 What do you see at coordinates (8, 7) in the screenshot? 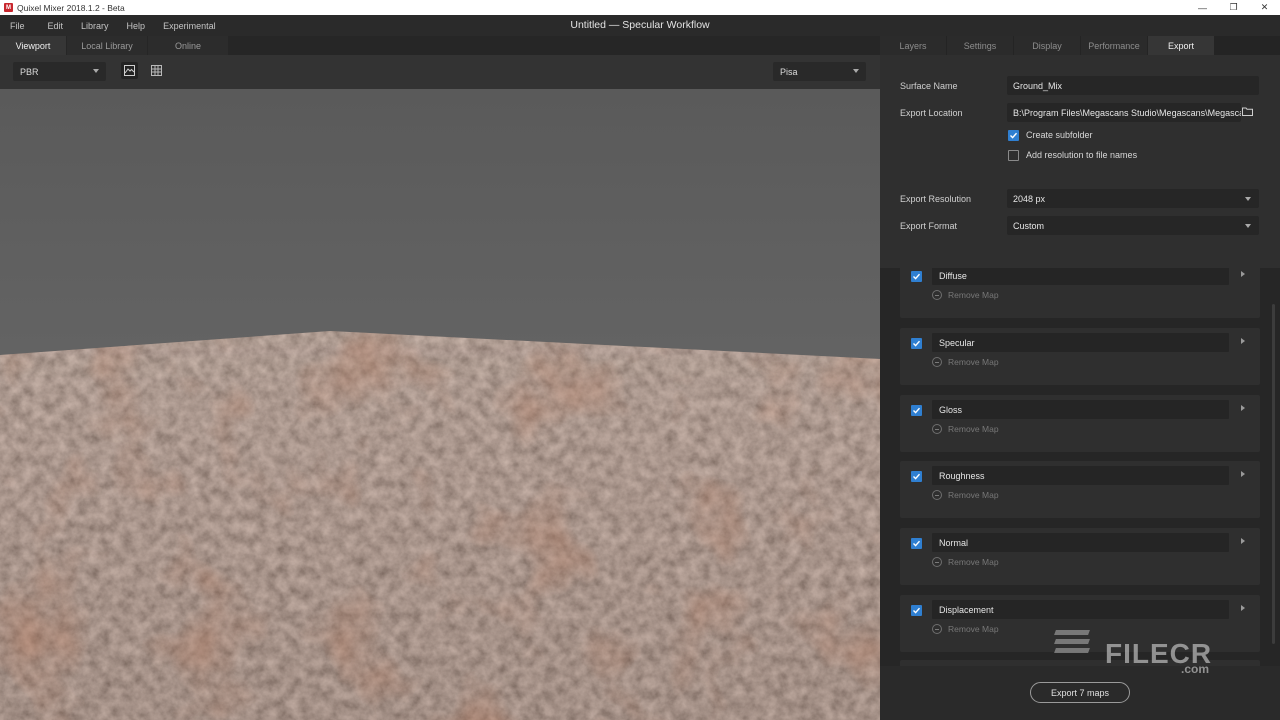
I see `mixer-app-icon: M` at bounding box center [8, 7].